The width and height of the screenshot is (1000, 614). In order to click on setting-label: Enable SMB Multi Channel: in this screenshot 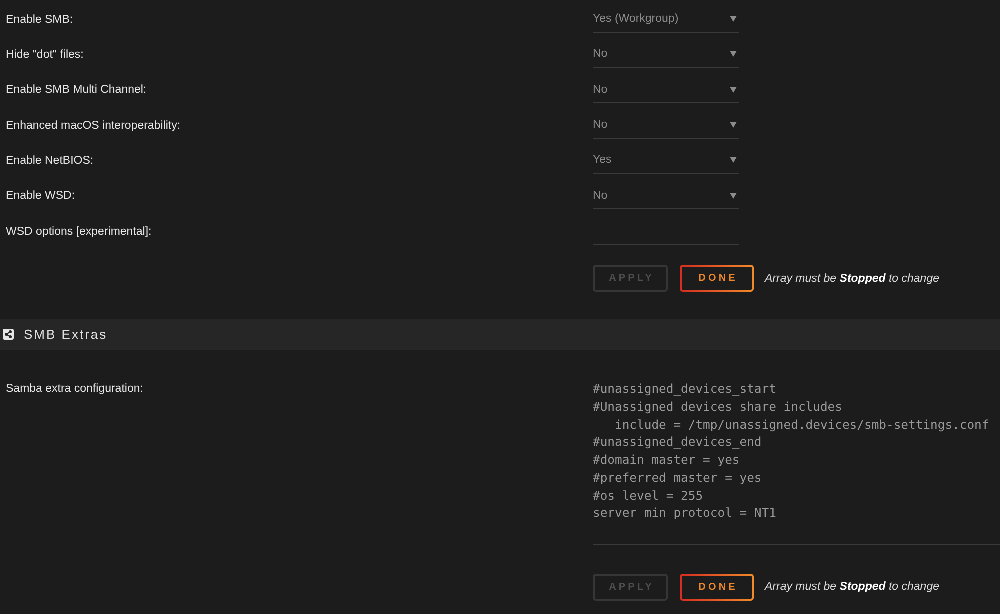, I will do `click(76, 90)`.